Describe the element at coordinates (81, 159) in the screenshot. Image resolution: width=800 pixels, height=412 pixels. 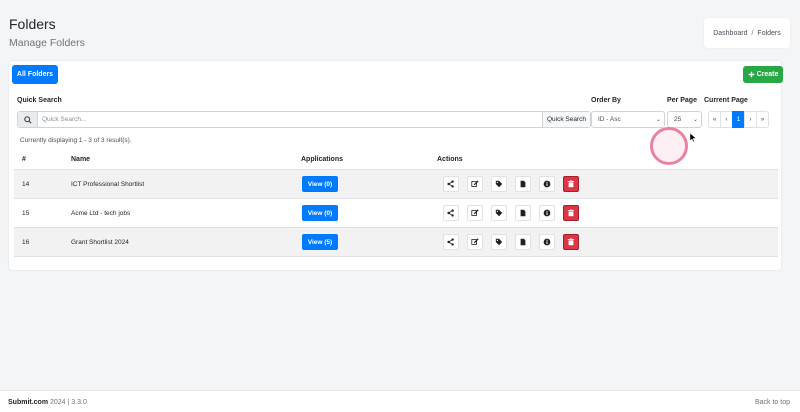
I see `col-name: Name` at that location.